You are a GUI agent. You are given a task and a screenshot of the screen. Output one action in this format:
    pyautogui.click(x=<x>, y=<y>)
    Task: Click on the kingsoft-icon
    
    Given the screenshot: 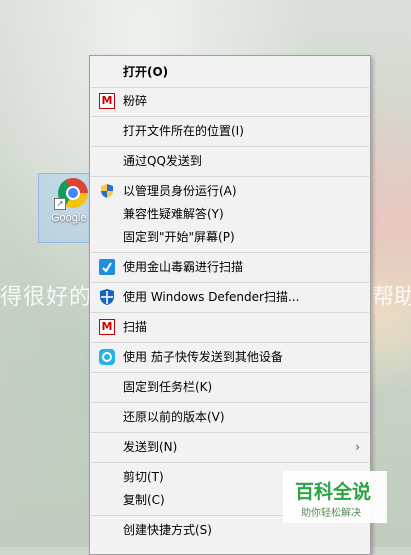 What is the action you would take?
    pyautogui.click(x=107, y=267)
    